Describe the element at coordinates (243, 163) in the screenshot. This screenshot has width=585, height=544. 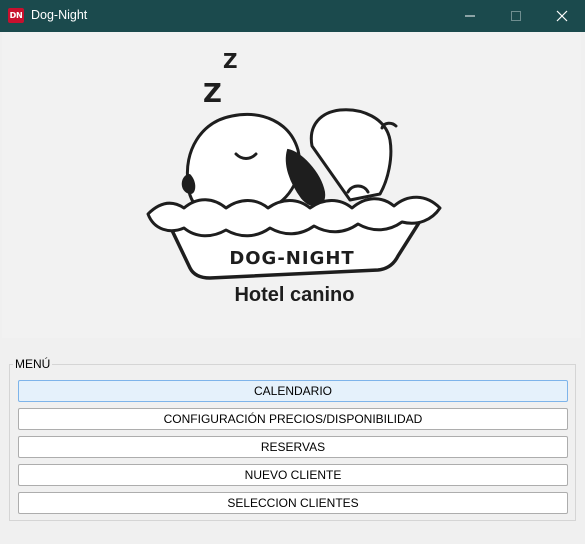
I see `dog-head` at that location.